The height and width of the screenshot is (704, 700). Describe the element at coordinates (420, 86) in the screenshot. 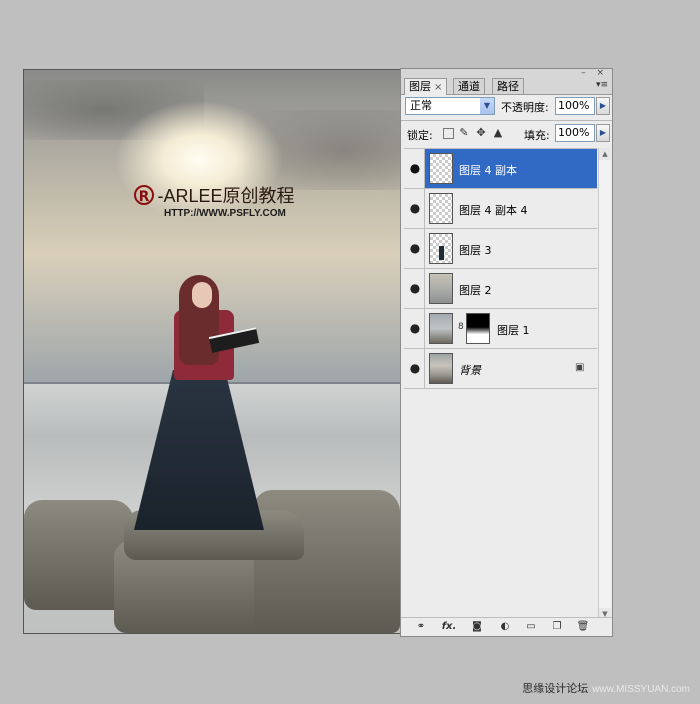

I see `tab-label: 图层` at that location.